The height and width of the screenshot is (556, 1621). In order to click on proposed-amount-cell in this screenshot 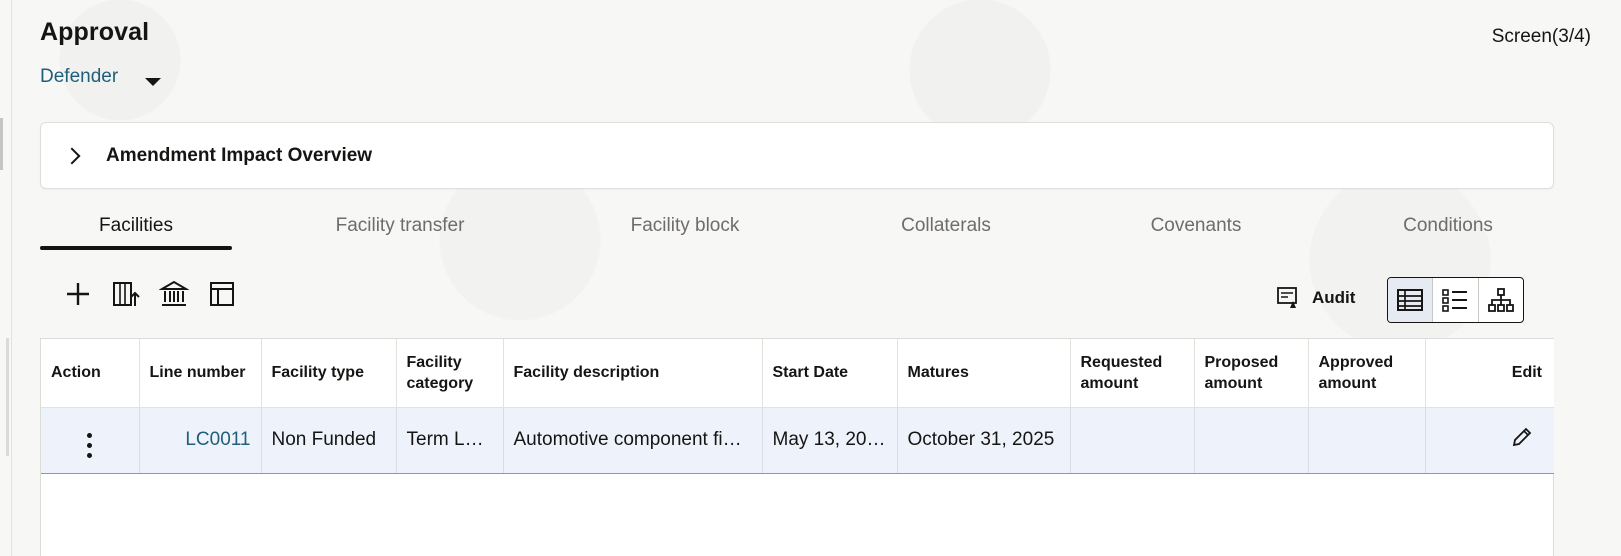, I will do `click(1251, 440)`.